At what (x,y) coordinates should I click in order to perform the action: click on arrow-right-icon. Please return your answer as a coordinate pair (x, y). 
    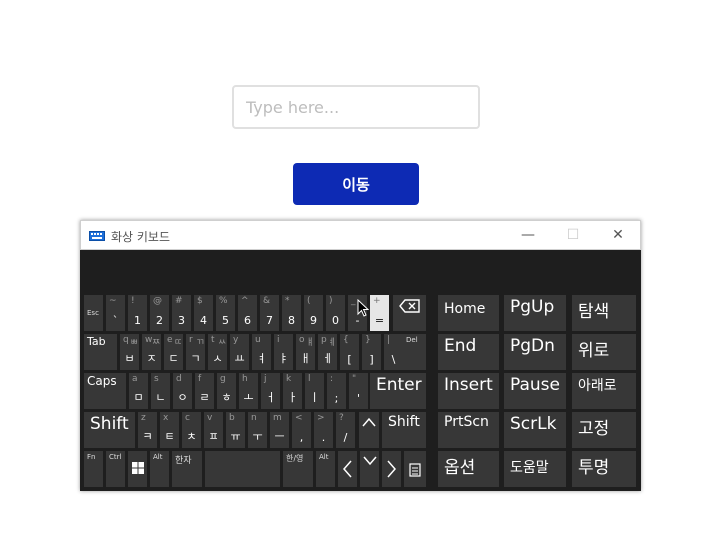
    Looking at the image, I should click on (391, 469).